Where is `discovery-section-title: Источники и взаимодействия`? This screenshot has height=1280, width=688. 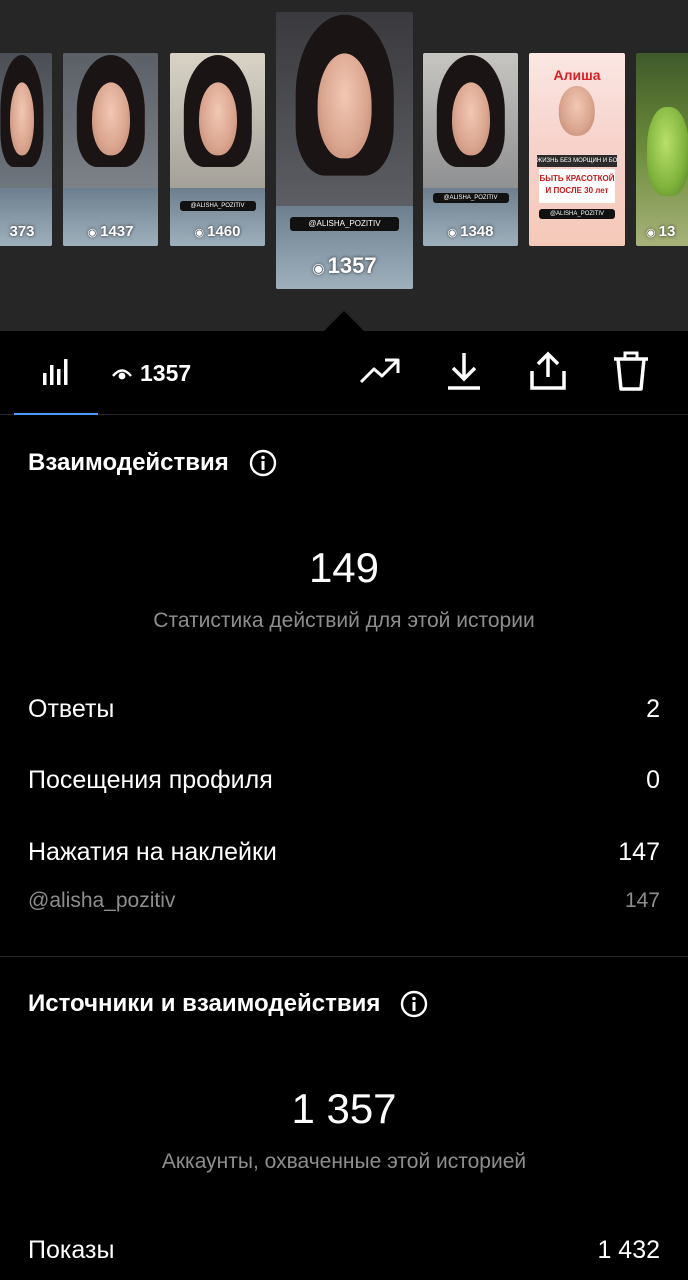
discovery-section-title: Источники и взаимодействия is located at coordinates (228, 1004).